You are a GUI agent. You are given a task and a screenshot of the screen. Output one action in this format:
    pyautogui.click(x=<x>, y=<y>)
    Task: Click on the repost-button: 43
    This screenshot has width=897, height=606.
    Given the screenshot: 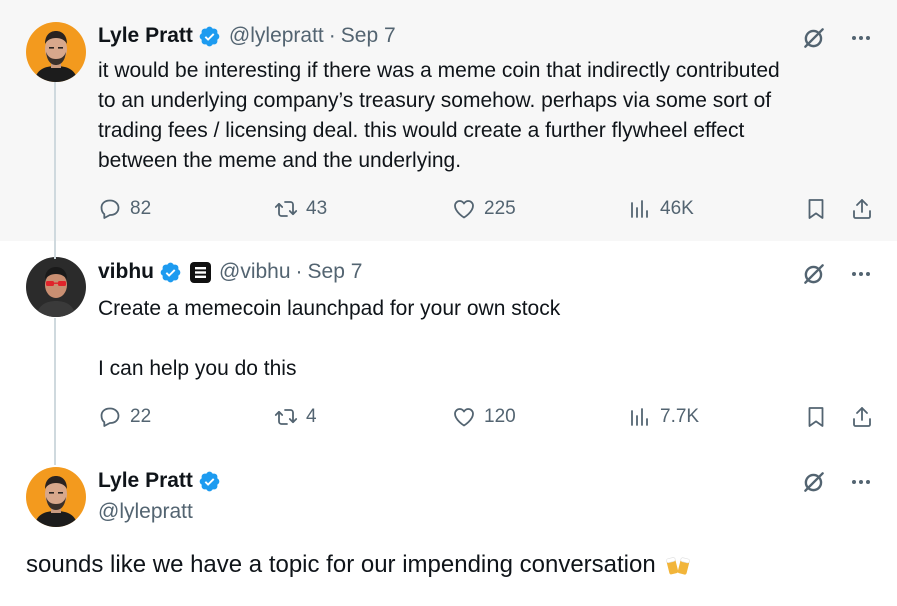 What is the action you would take?
    pyautogui.click(x=300, y=209)
    